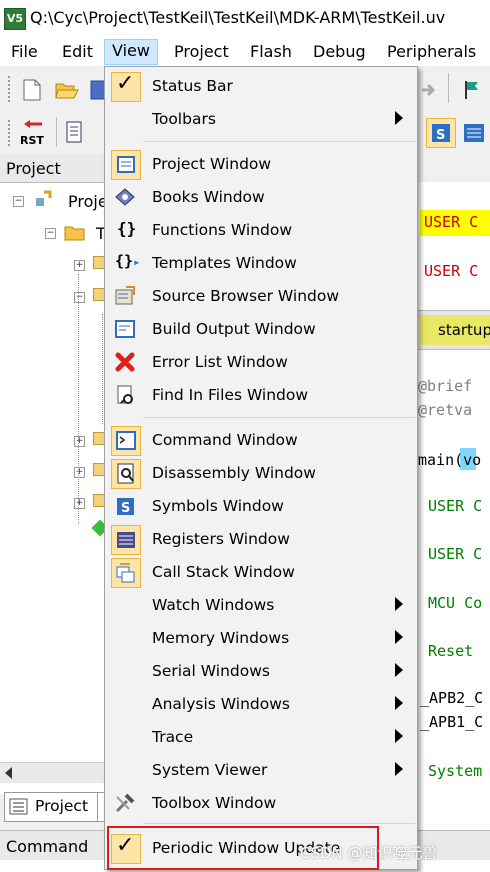 Image resolution: width=490 pixels, height=872 pixels. What do you see at coordinates (131, 52) in the screenshot?
I see `menu-view: View` at bounding box center [131, 52].